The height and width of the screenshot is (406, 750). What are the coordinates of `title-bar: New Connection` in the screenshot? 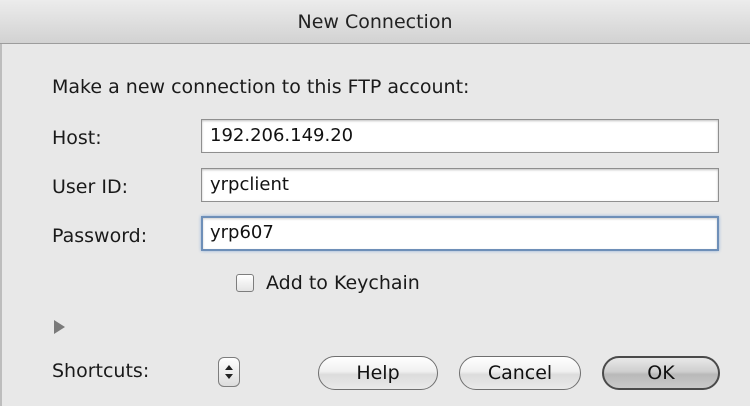 It's located at (375, 22).